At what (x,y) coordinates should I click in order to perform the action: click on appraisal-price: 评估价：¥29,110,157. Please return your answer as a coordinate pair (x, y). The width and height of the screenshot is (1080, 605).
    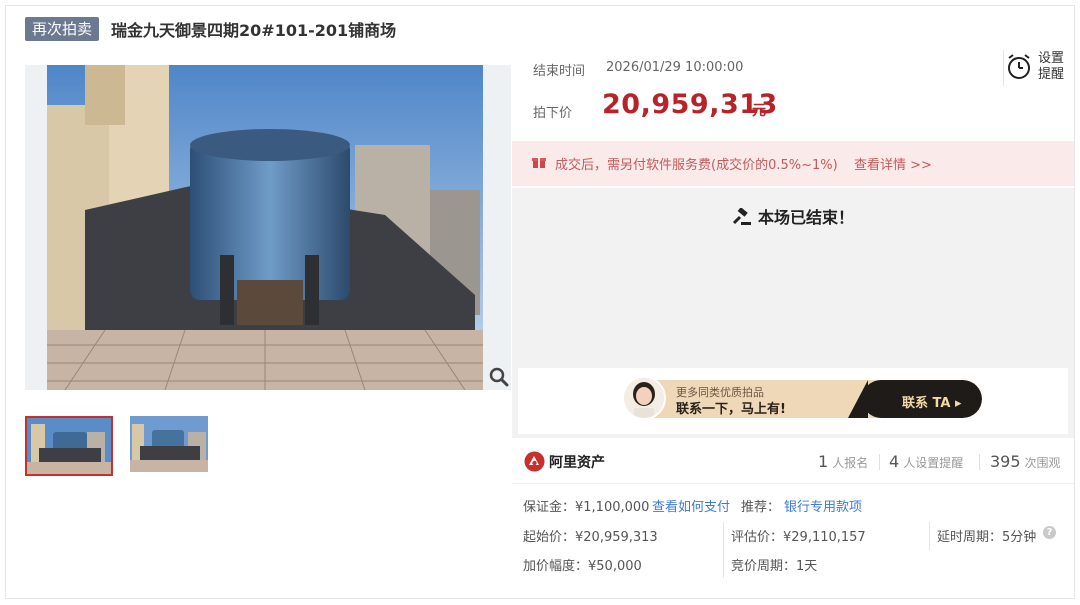
    Looking at the image, I should click on (798, 537).